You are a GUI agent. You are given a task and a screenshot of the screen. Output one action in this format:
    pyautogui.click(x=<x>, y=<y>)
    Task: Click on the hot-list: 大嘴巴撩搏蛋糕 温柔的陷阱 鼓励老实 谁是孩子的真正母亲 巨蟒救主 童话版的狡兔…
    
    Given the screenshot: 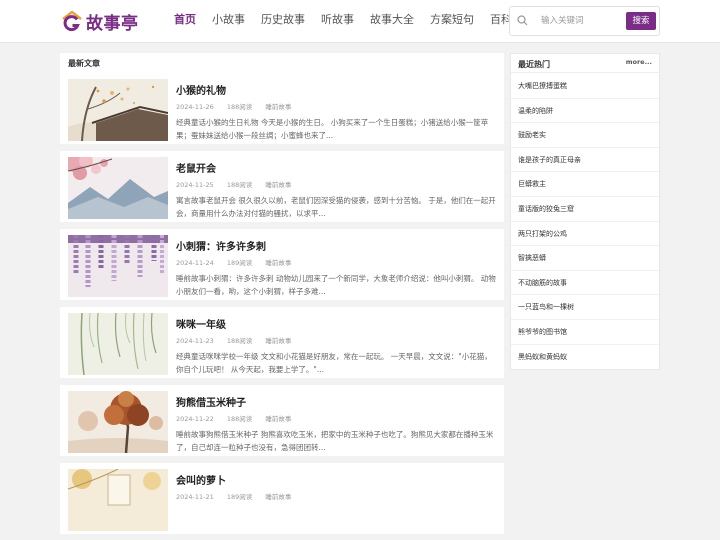 What is the action you would take?
    pyautogui.click(x=585, y=221)
    